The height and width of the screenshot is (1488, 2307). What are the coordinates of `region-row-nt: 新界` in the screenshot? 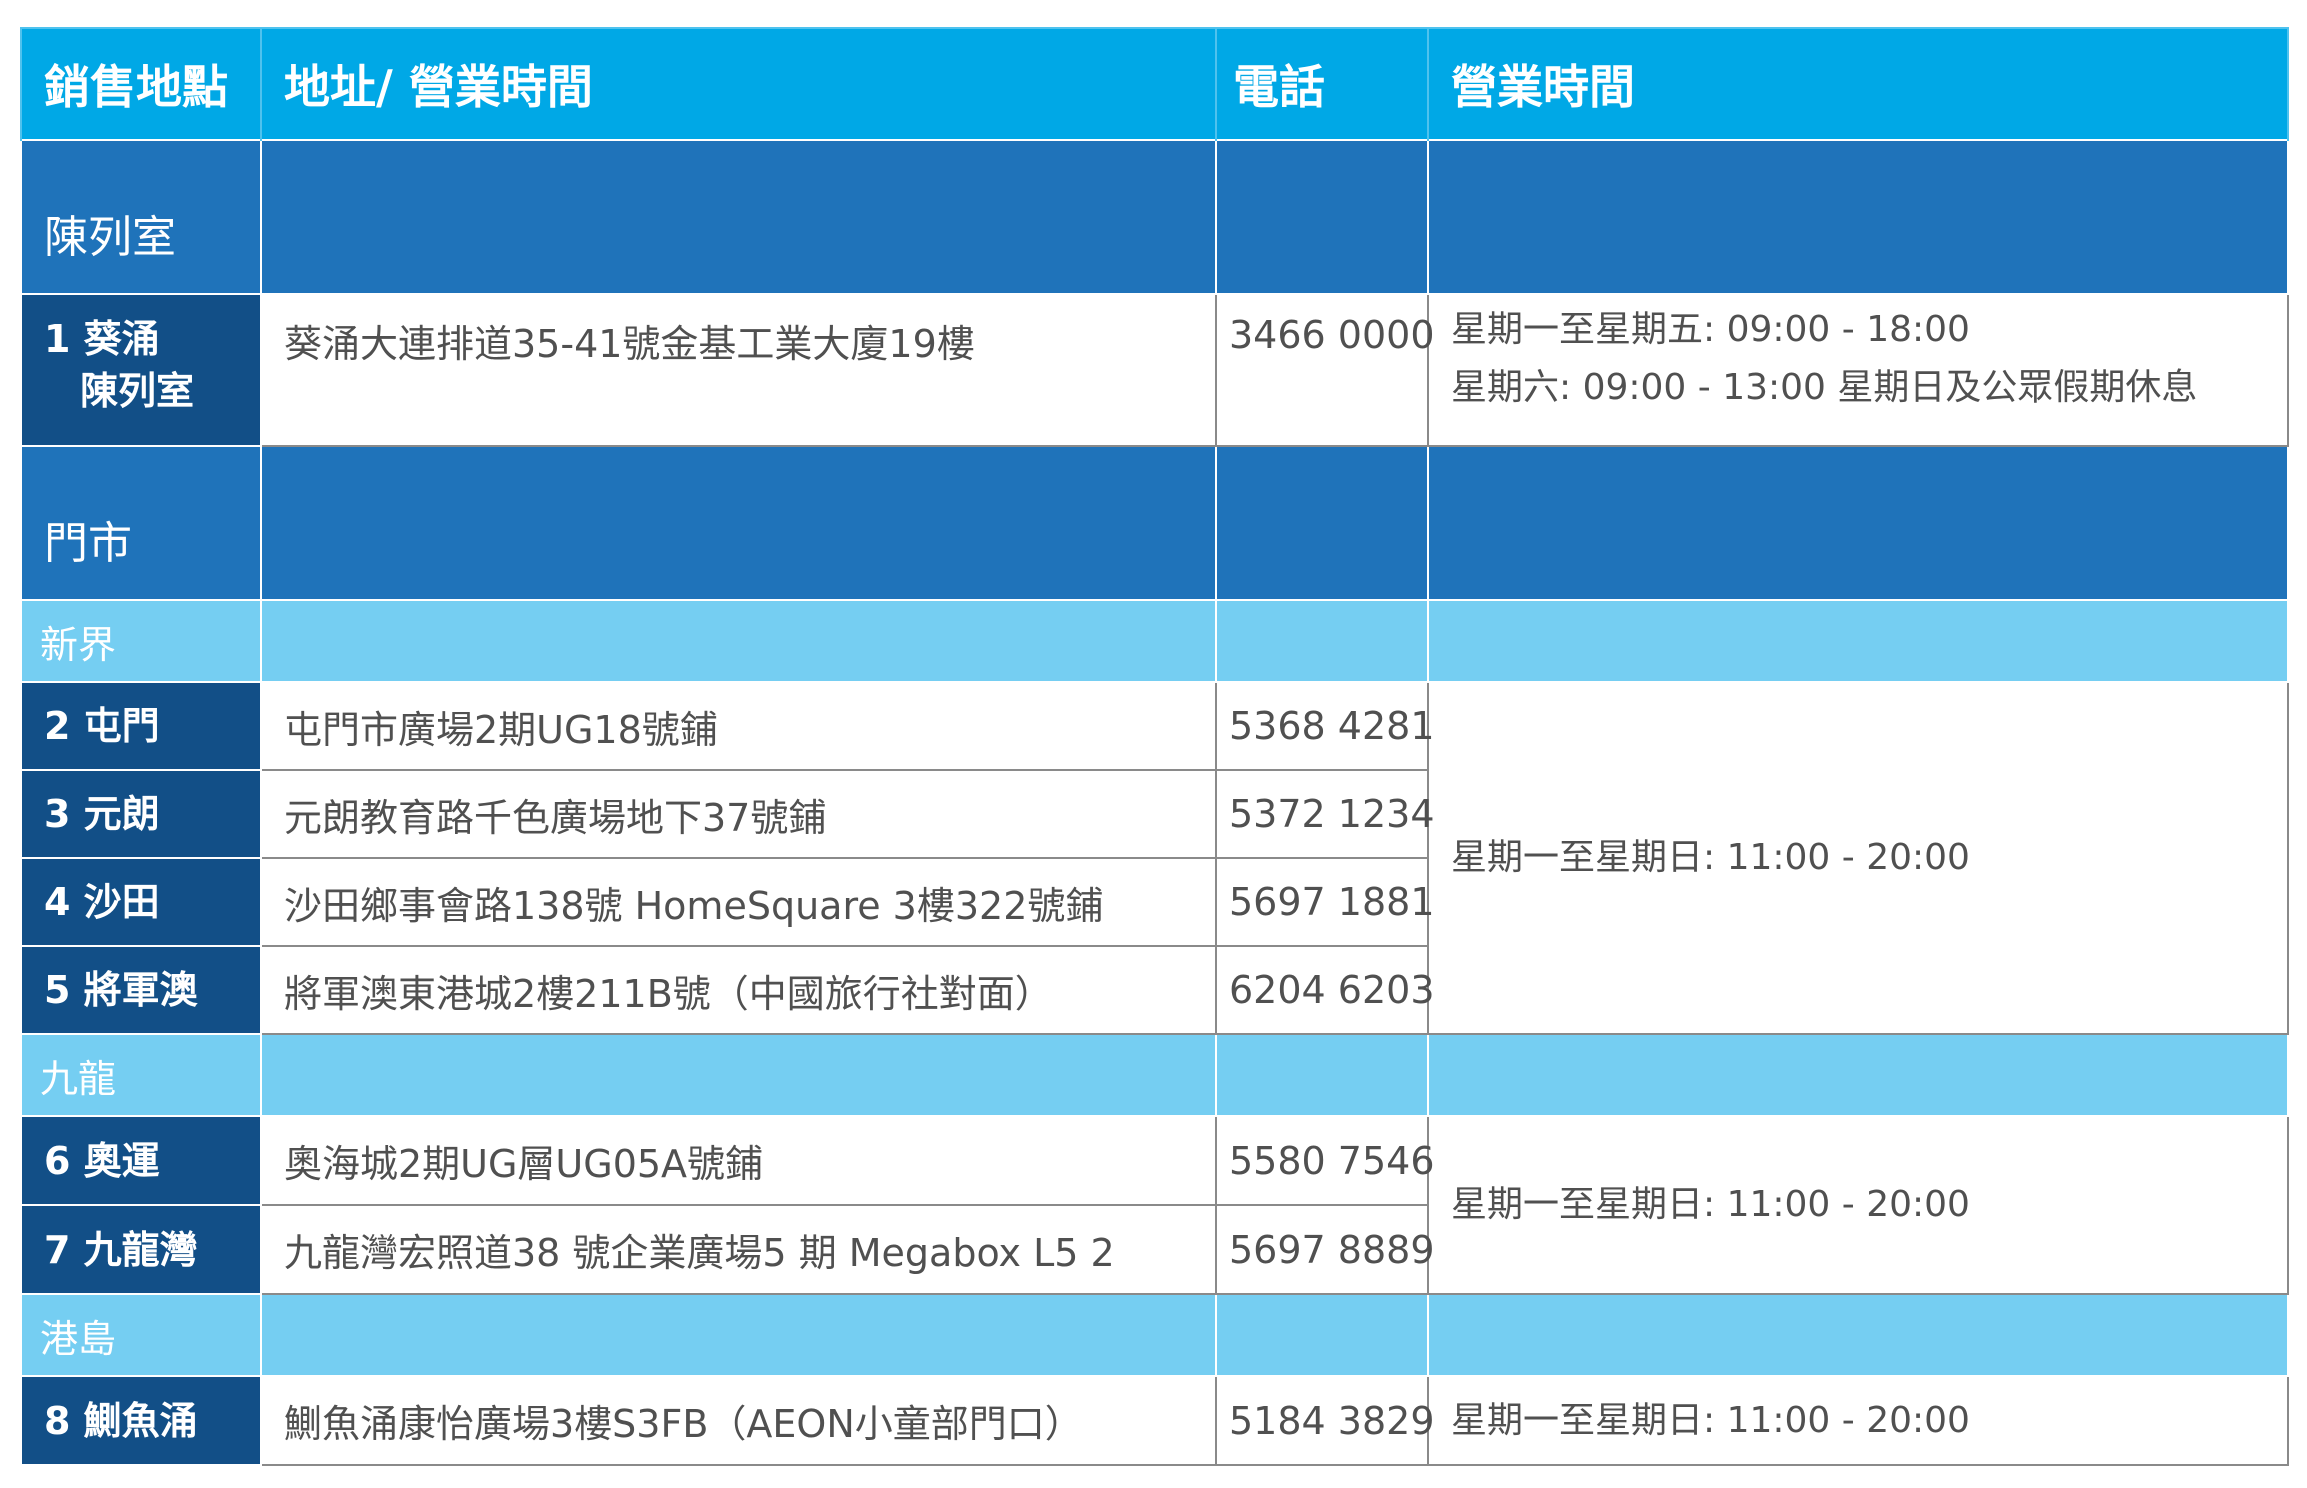 It's located at (1154, 641).